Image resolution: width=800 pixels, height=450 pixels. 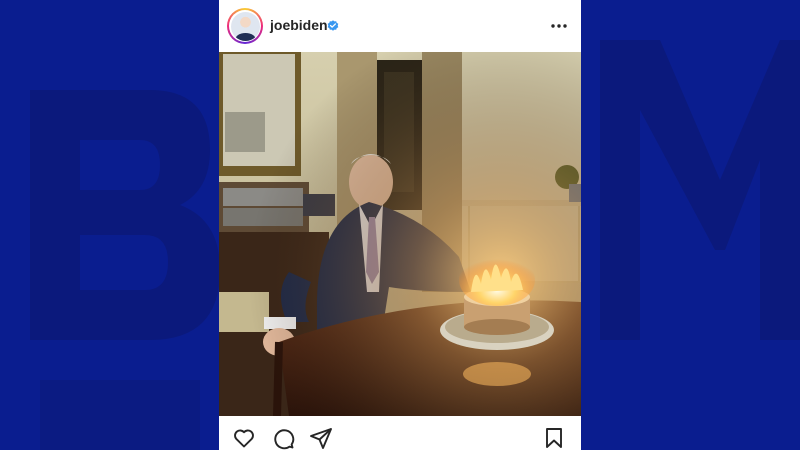 What do you see at coordinates (554, 438) in the screenshot?
I see `bookmark-icon` at bounding box center [554, 438].